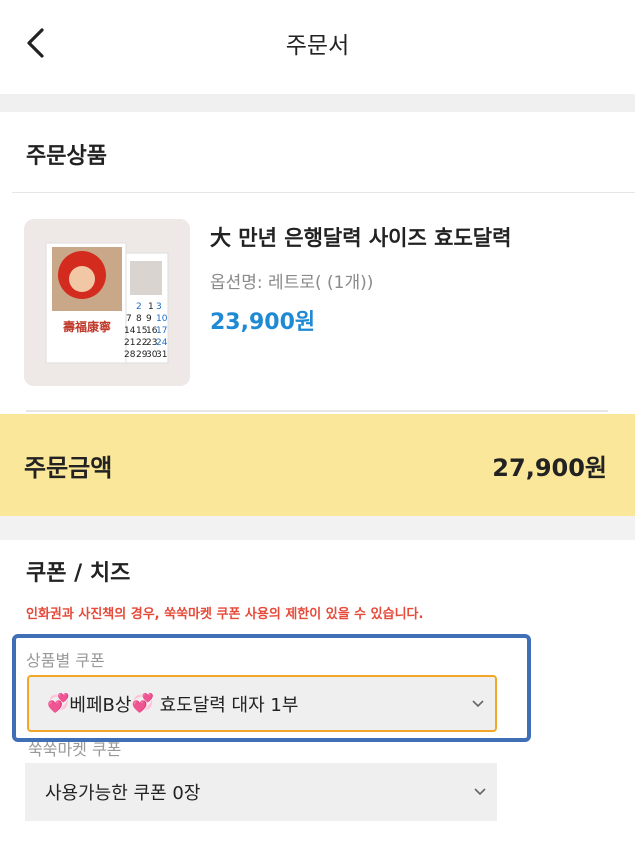 This screenshot has height=841, width=635. Describe the element at coordinates (129, 343) in the screenshot. I see `cal-num: 21` at that location.